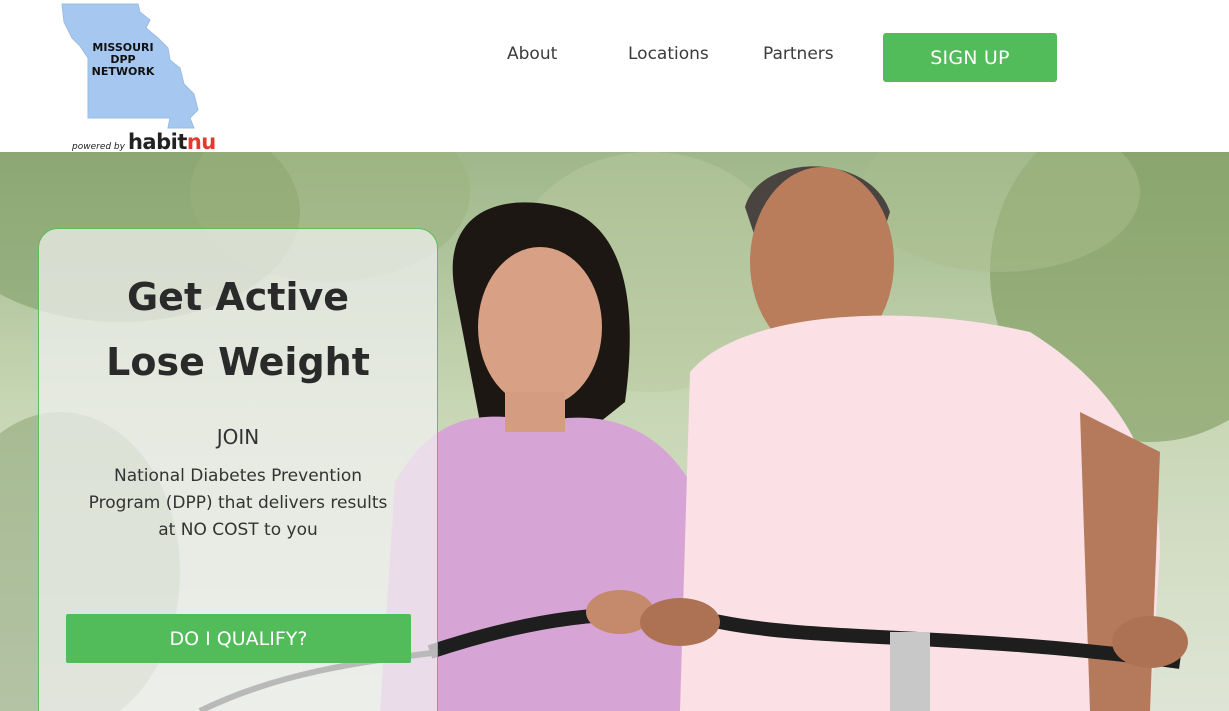 This screenshot has height=711, width=1229. I want to click on description-line-1: National Diabetes Prevention, so click(238, 476).